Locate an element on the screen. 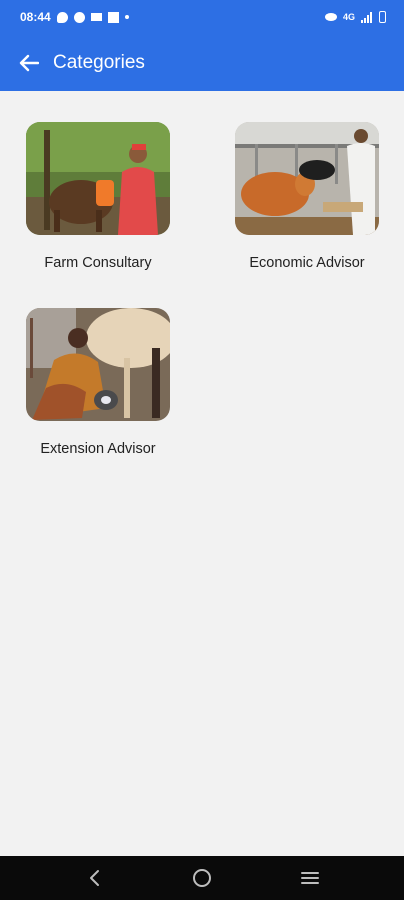 This screenshot has width=404, height=900. more-notifications-dot-icon is located at coordinates (126, 17).